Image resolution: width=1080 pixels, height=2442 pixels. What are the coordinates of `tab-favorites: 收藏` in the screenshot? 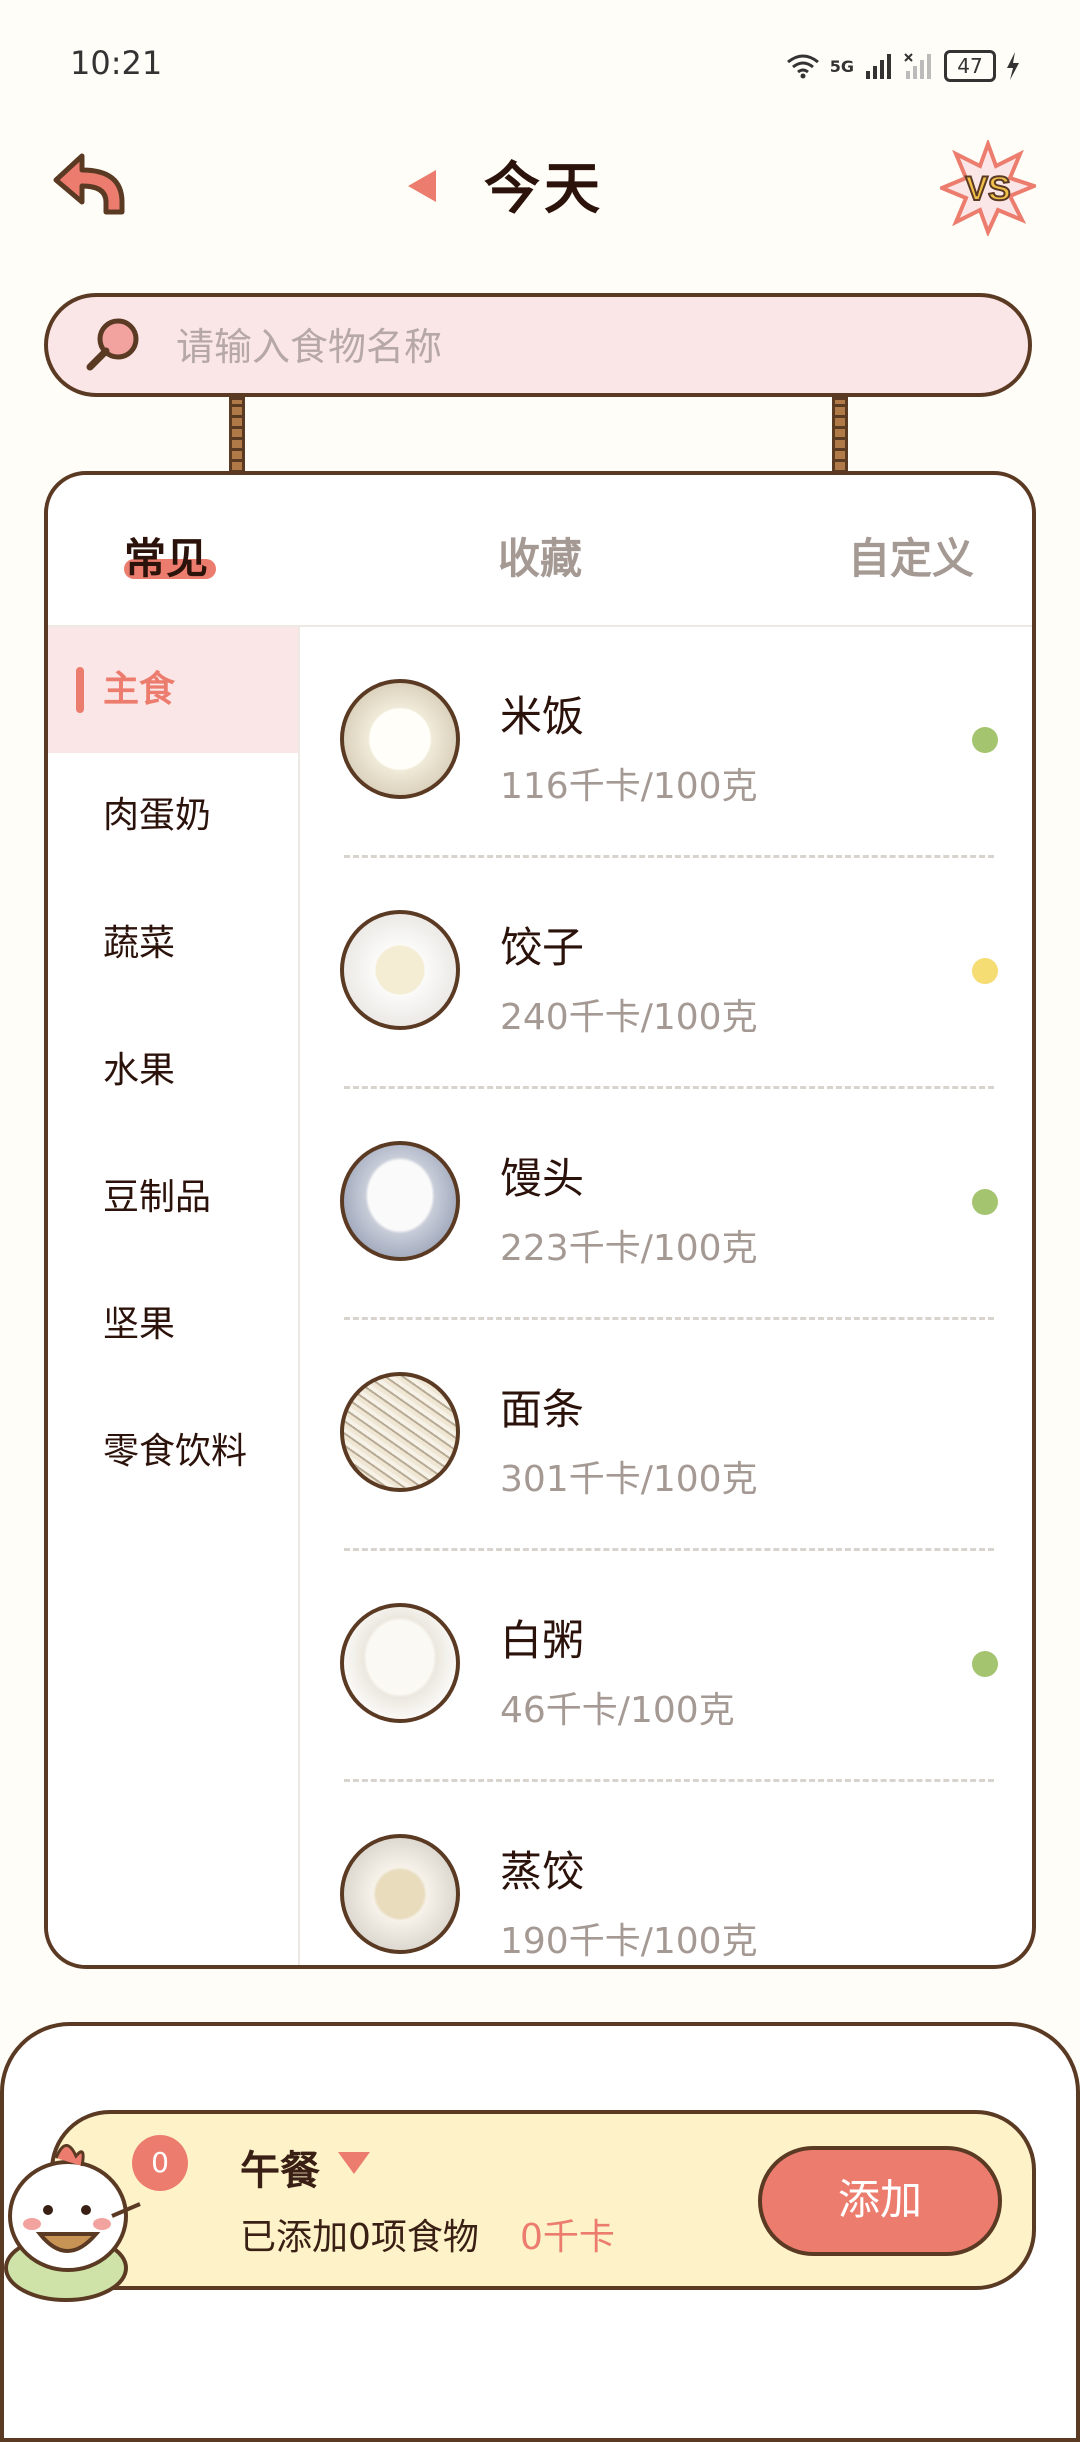 It's located at (540, 555).